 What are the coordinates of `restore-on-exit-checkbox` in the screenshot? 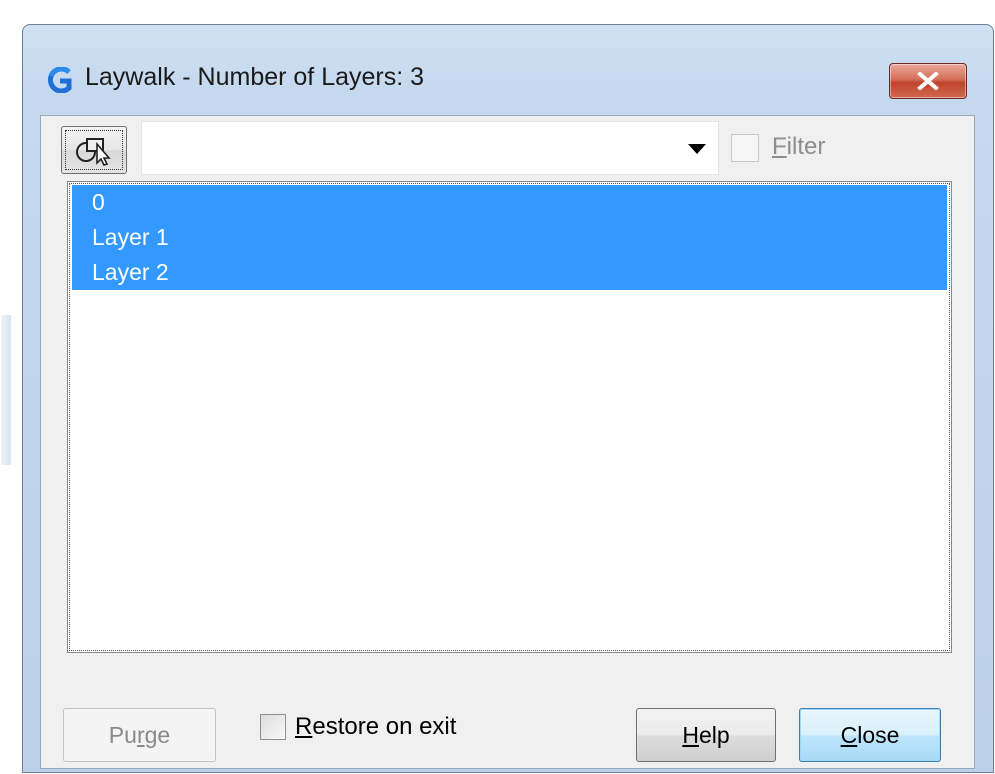 It's located at (273, 727).